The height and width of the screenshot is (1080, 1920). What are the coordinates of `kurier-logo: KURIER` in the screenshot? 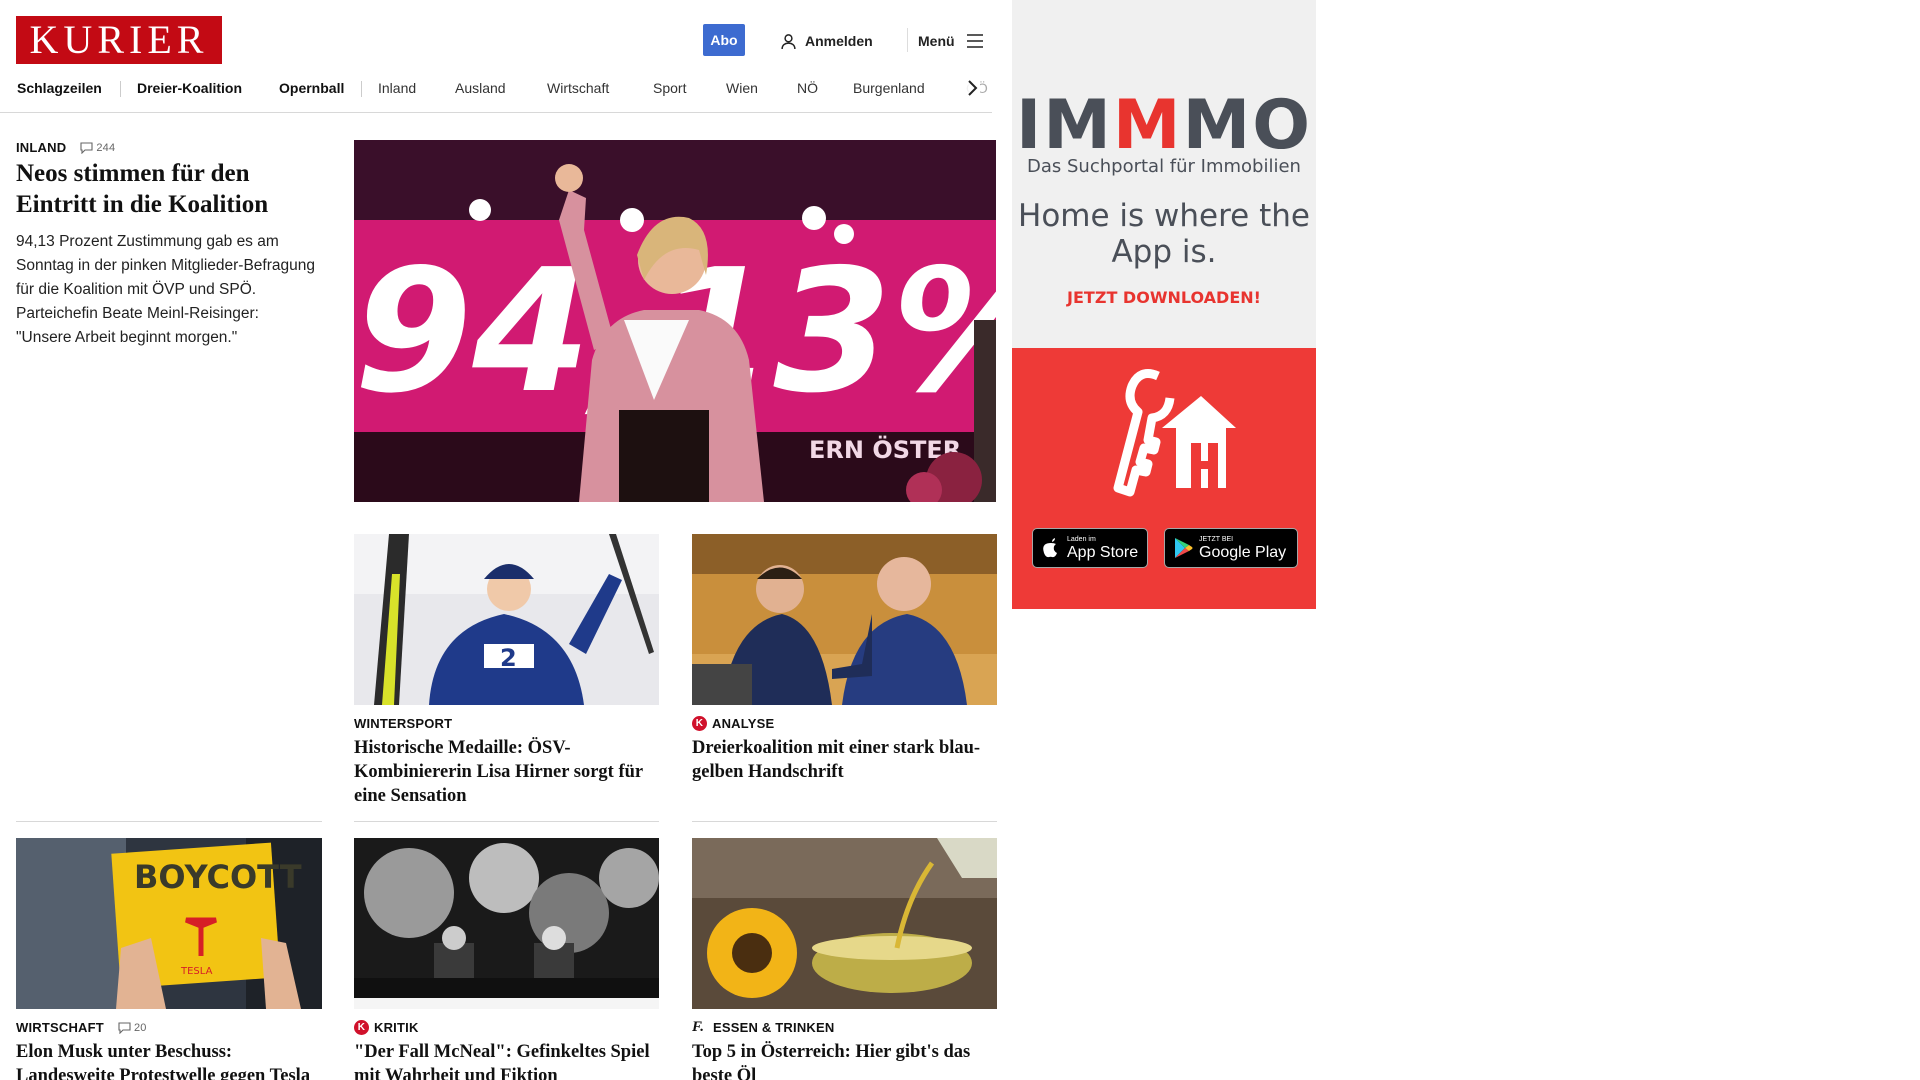 It's located at (119, 40).